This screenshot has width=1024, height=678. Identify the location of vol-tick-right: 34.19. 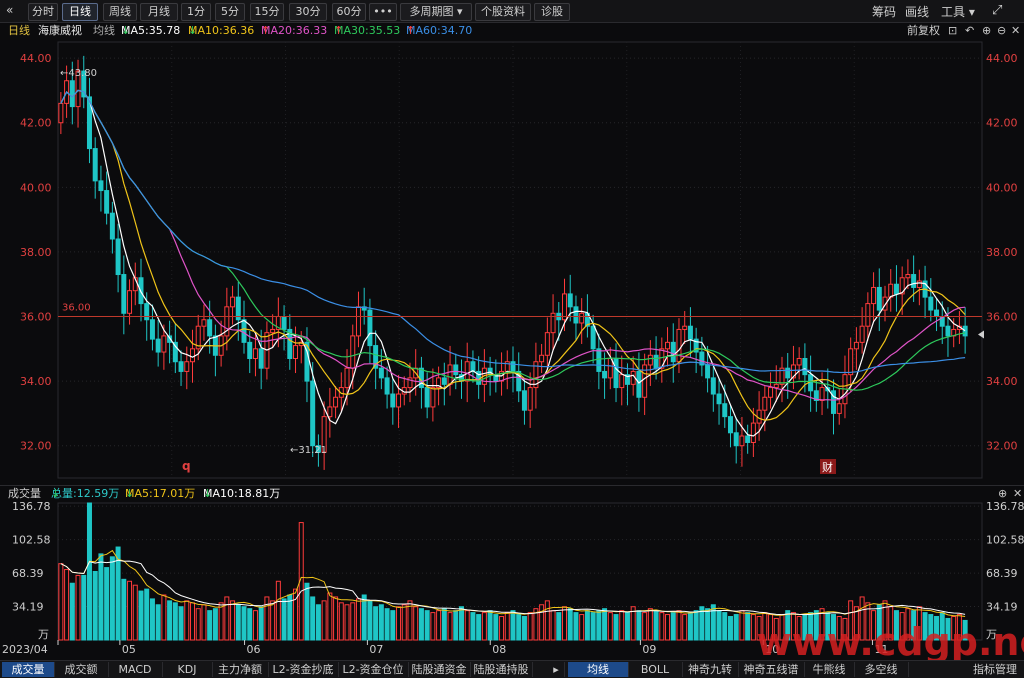
(1002, 607).